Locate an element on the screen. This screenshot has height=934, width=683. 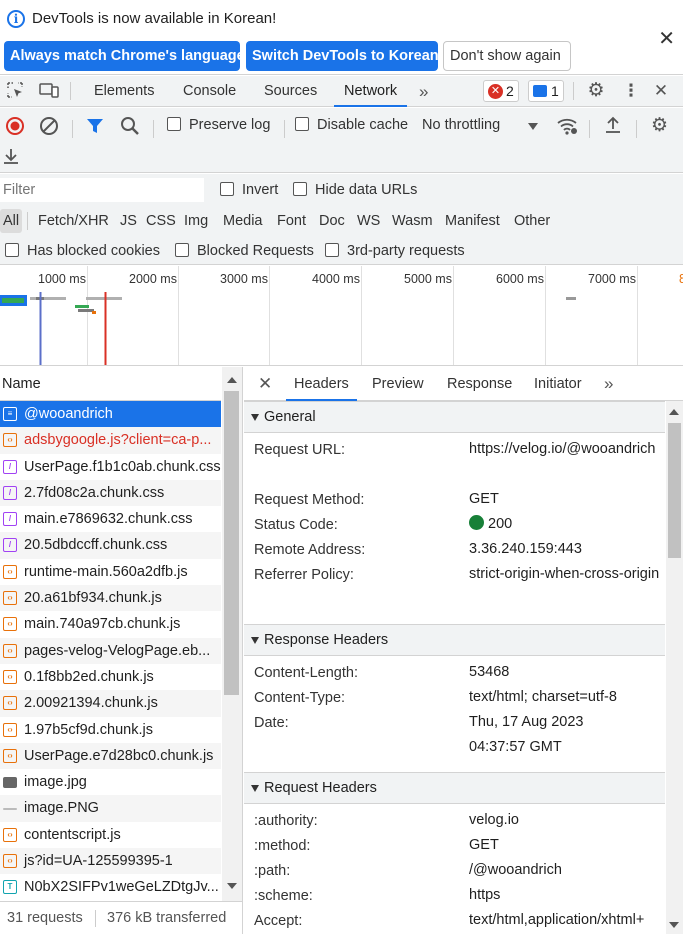
request-headers-section-header: Request Headers is located at coordinates (454, 788).